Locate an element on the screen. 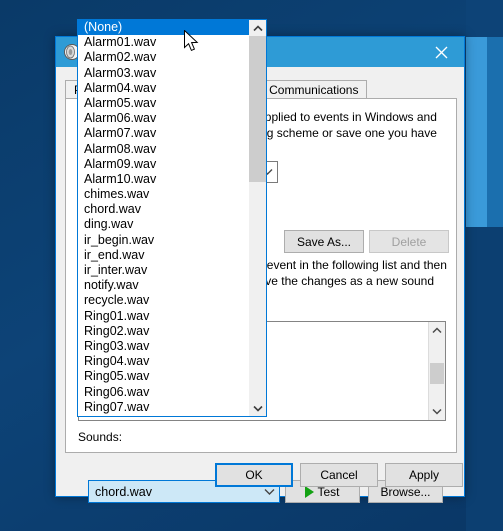 This screenshot has height=531, width=503. dropdown-option: Ring08.wav is located at coordinates (164, 415).